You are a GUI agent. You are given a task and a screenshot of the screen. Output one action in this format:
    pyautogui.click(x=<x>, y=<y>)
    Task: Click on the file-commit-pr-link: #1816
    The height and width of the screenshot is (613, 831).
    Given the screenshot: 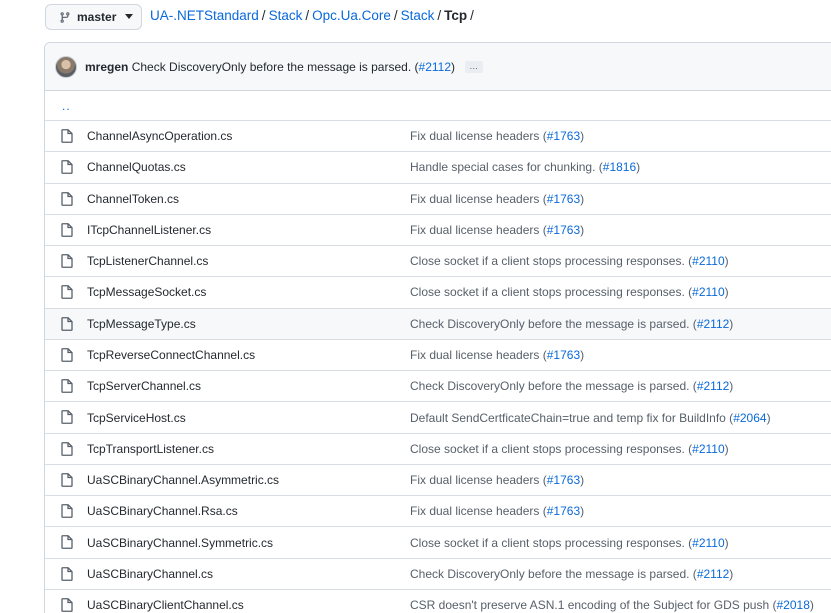 What is the action you would take?
    pyautogui.click(x=619, y=167)
    